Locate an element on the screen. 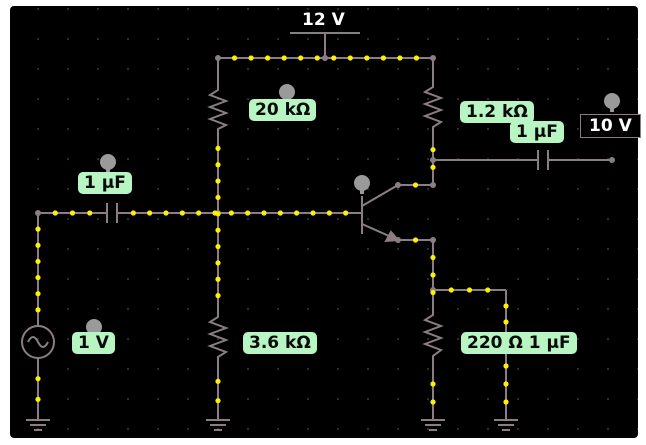  capacitor-out-label: 1 μF is located at coordinates (537, 132).